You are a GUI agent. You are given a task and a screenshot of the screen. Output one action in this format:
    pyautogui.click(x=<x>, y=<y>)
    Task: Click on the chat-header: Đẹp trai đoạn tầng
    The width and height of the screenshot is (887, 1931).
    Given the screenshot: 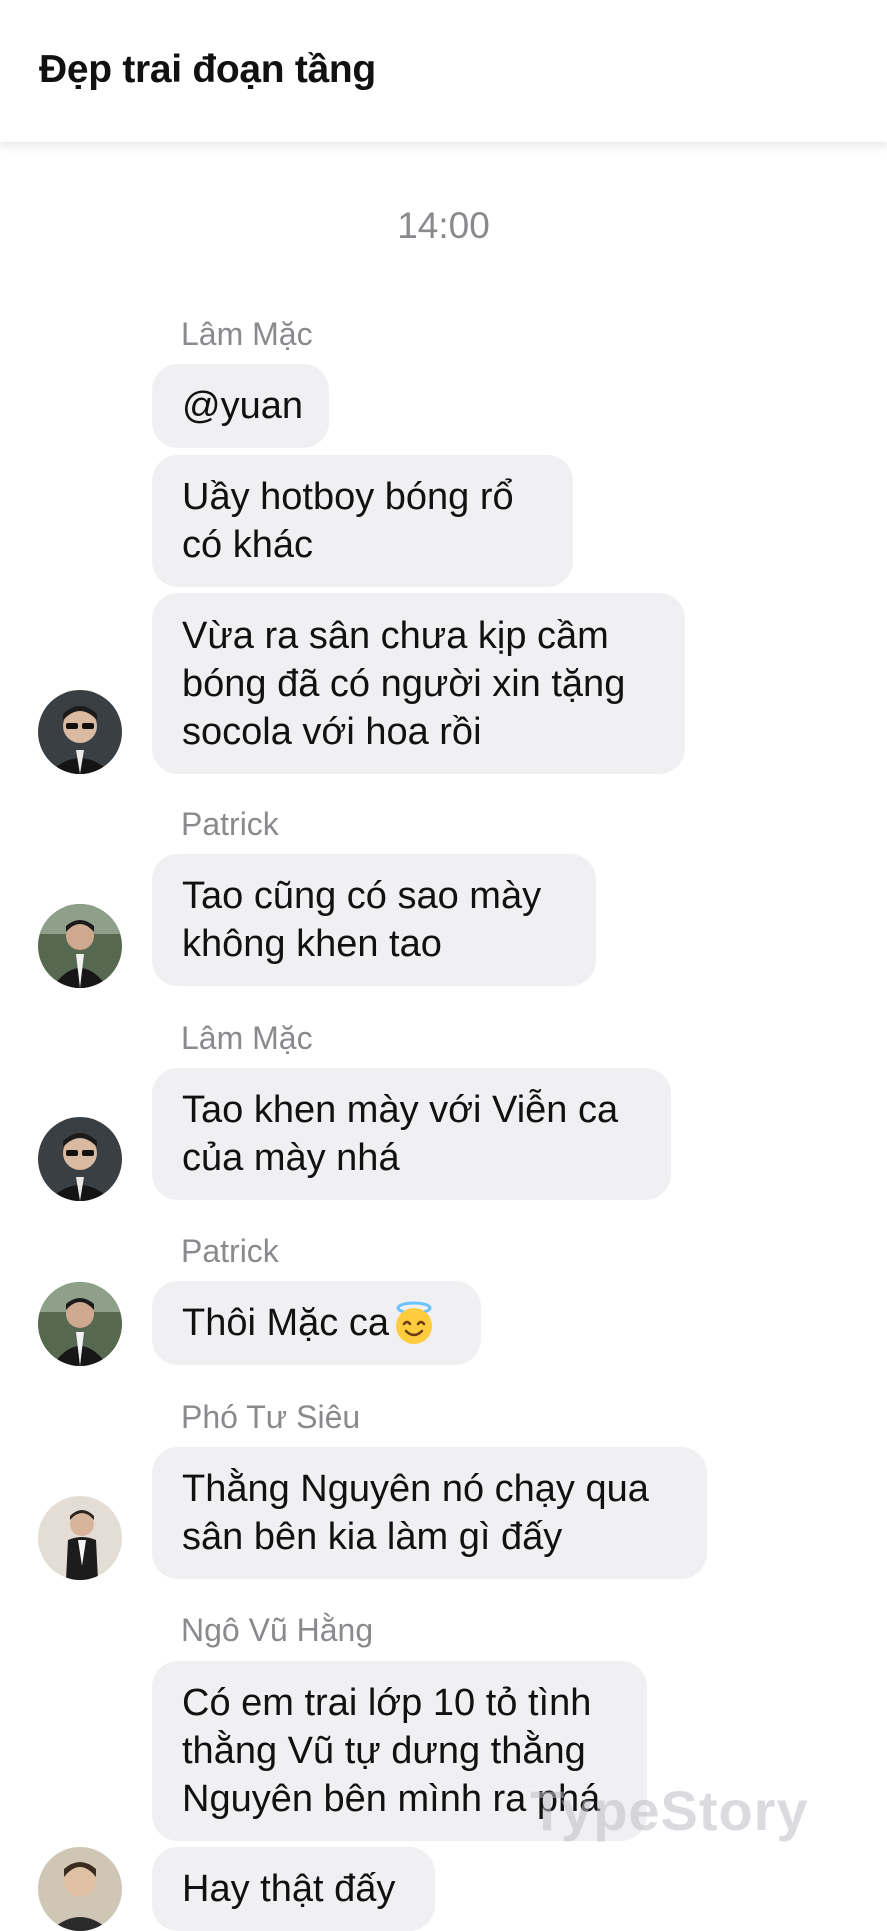 What is the action you would take?
    pyautogui.click(x=443, y=71)
    